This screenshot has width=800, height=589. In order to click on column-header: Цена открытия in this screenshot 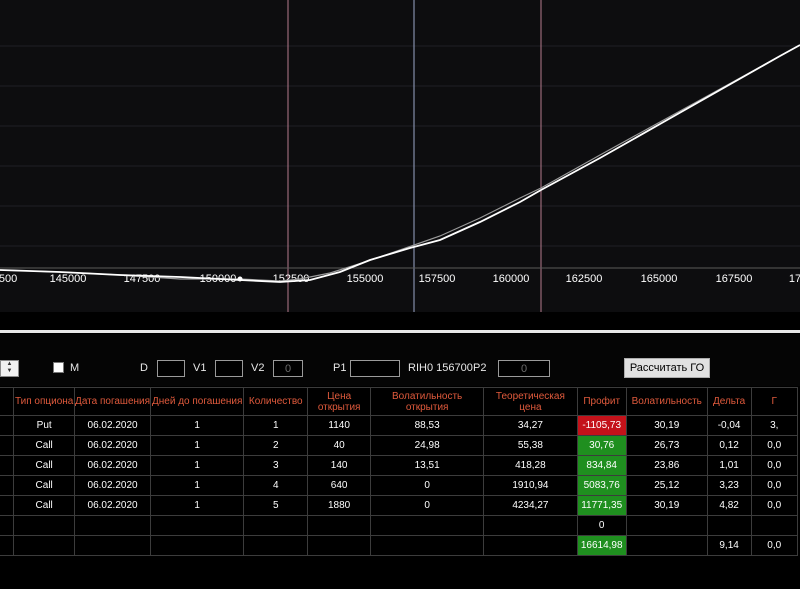, I will do `click(339, 401)`.